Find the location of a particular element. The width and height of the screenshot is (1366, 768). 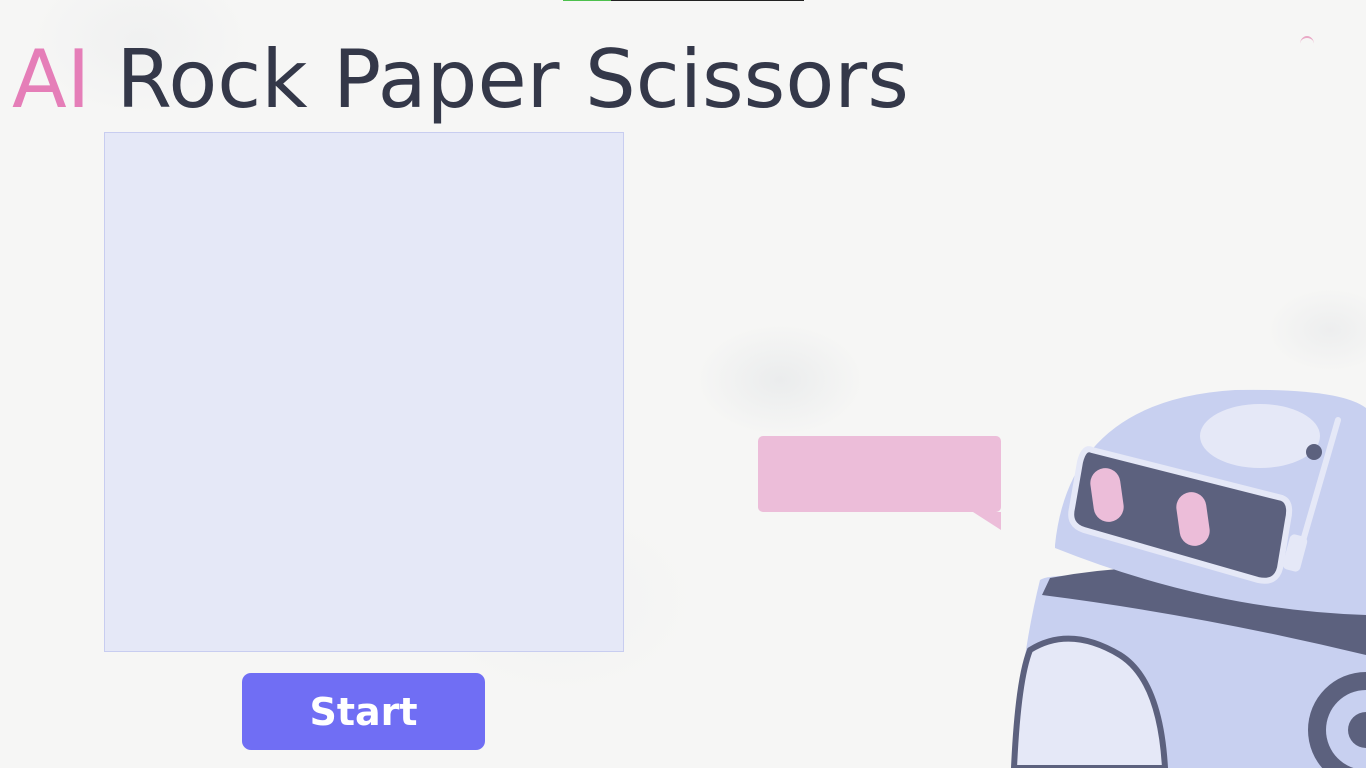

loading-progress-fill is located at coordinates (587, 0).